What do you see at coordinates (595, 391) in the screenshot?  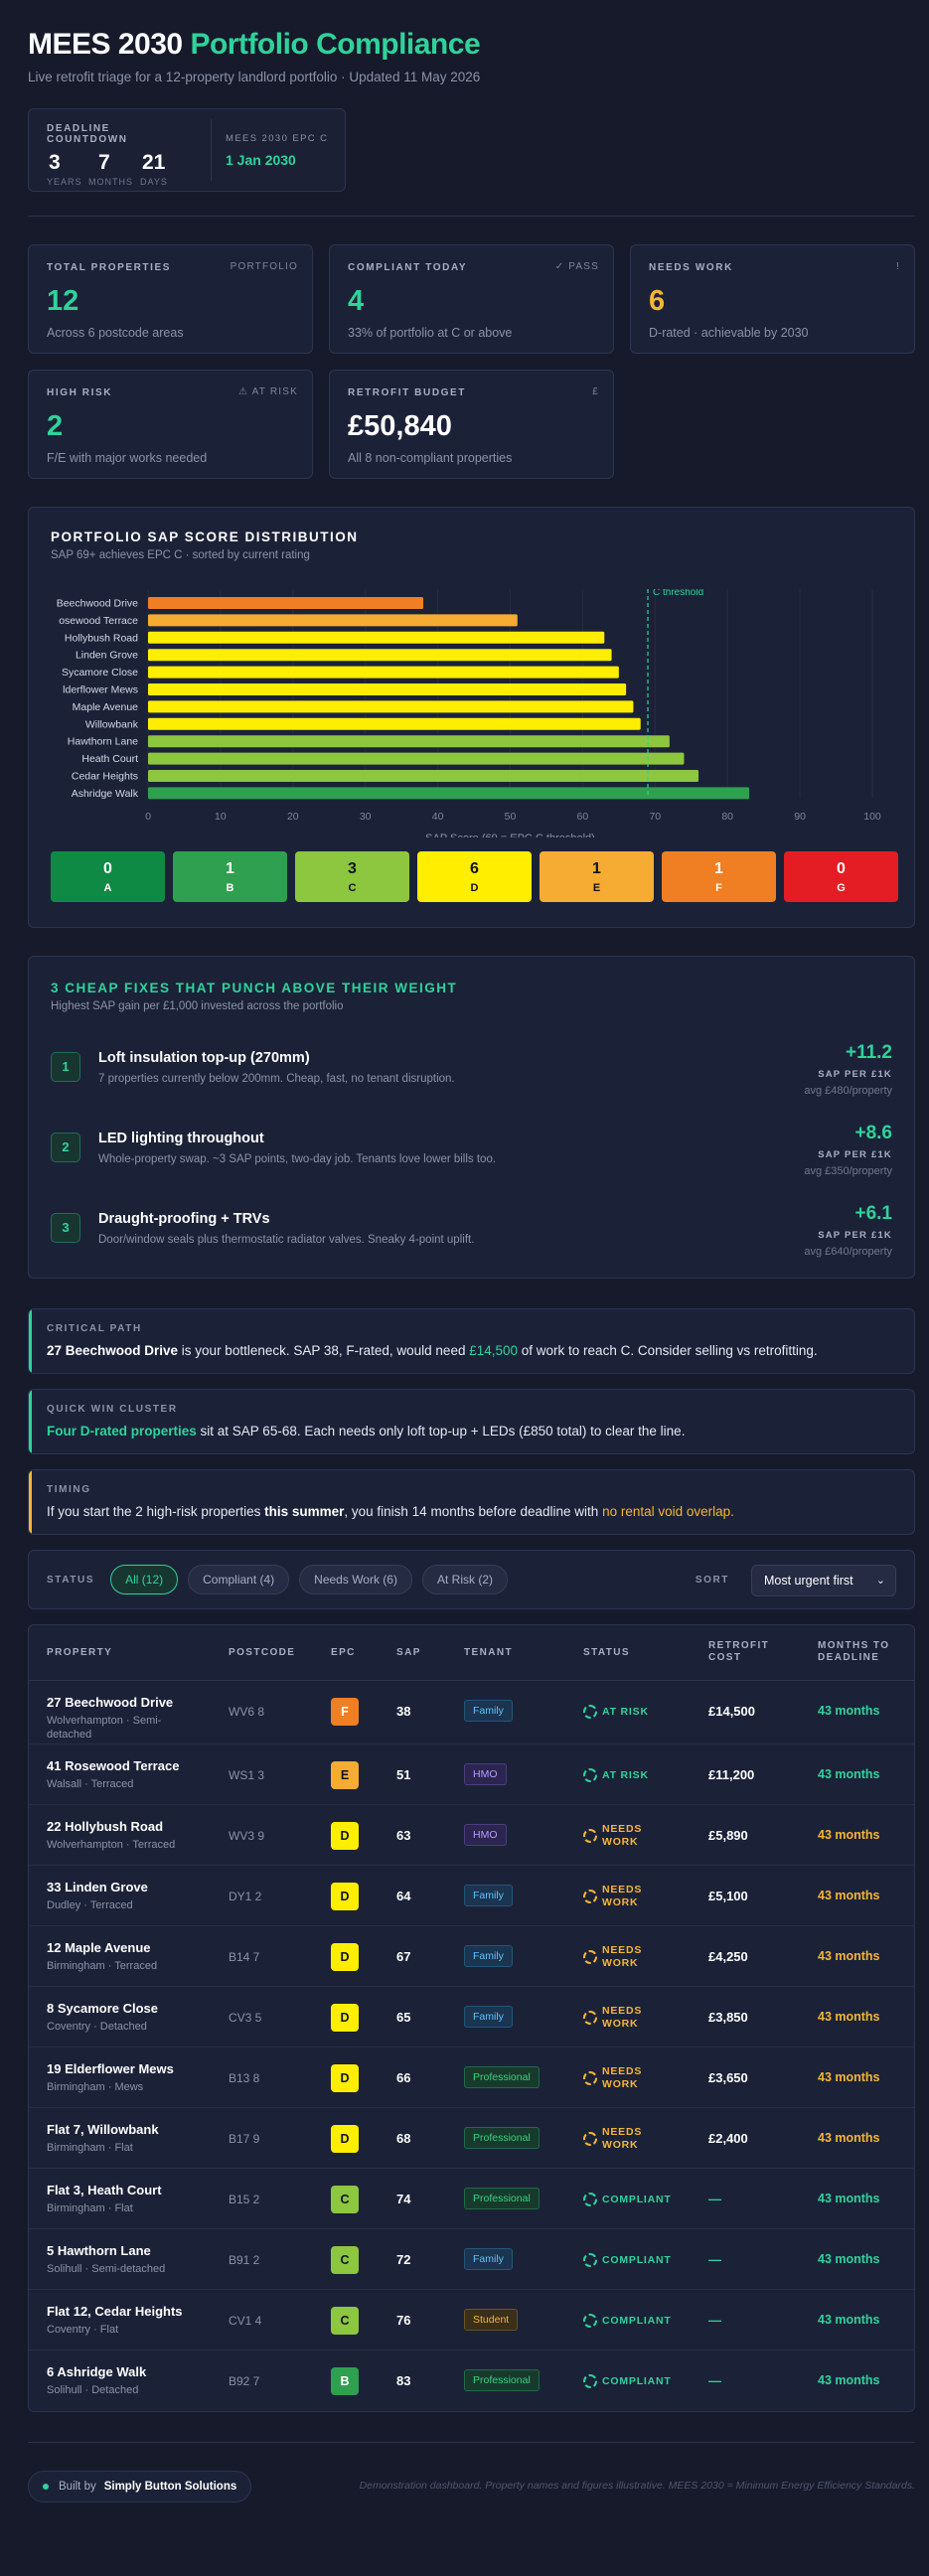 I see `pound-icon: £` at bounding box center [595, 391].